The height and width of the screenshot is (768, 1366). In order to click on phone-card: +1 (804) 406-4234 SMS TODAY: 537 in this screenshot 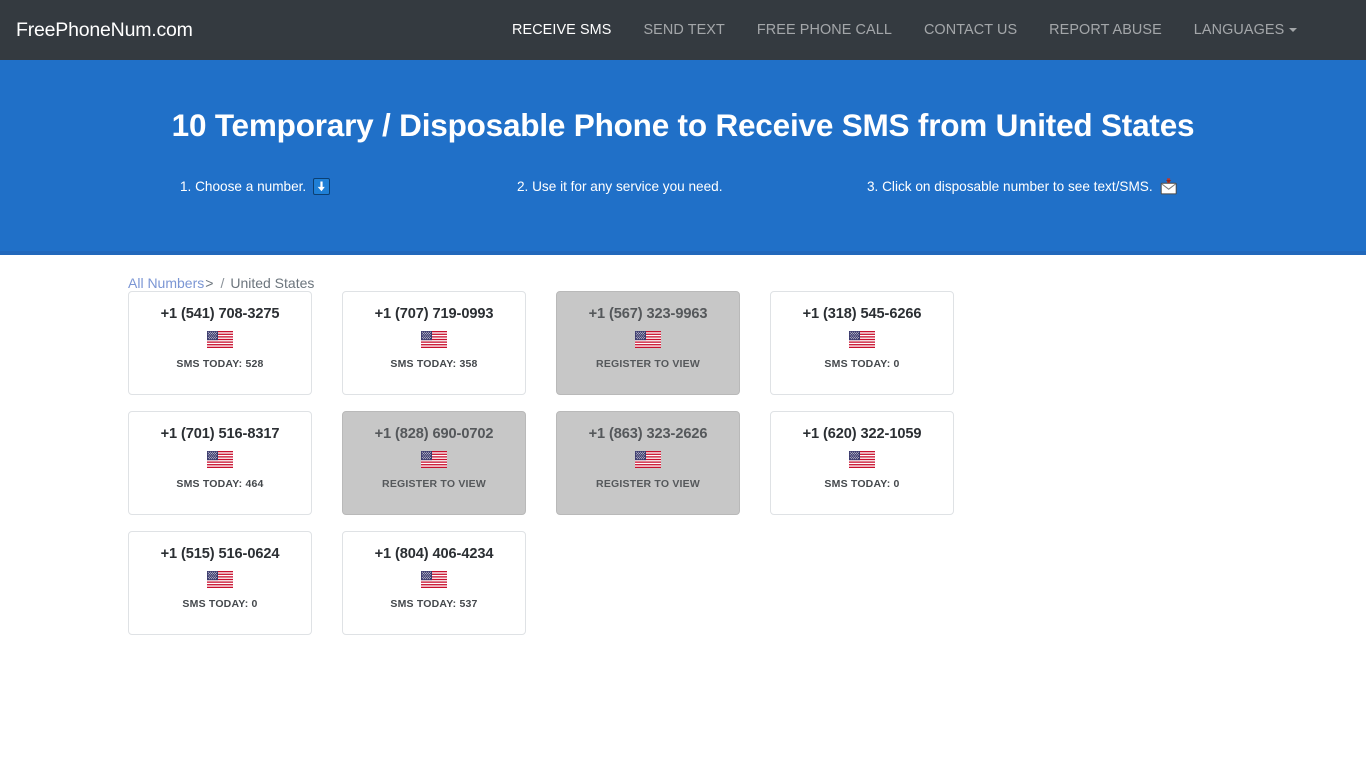, I will do `click(434, 583)`.